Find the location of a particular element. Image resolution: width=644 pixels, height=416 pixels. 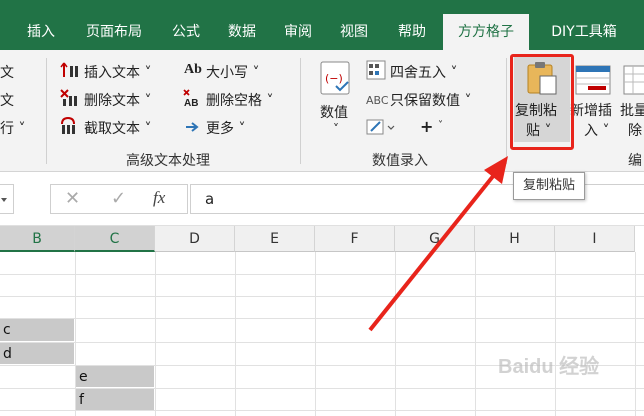

tab-page-layout: 页面布局 is located at coordinates (114, 32).